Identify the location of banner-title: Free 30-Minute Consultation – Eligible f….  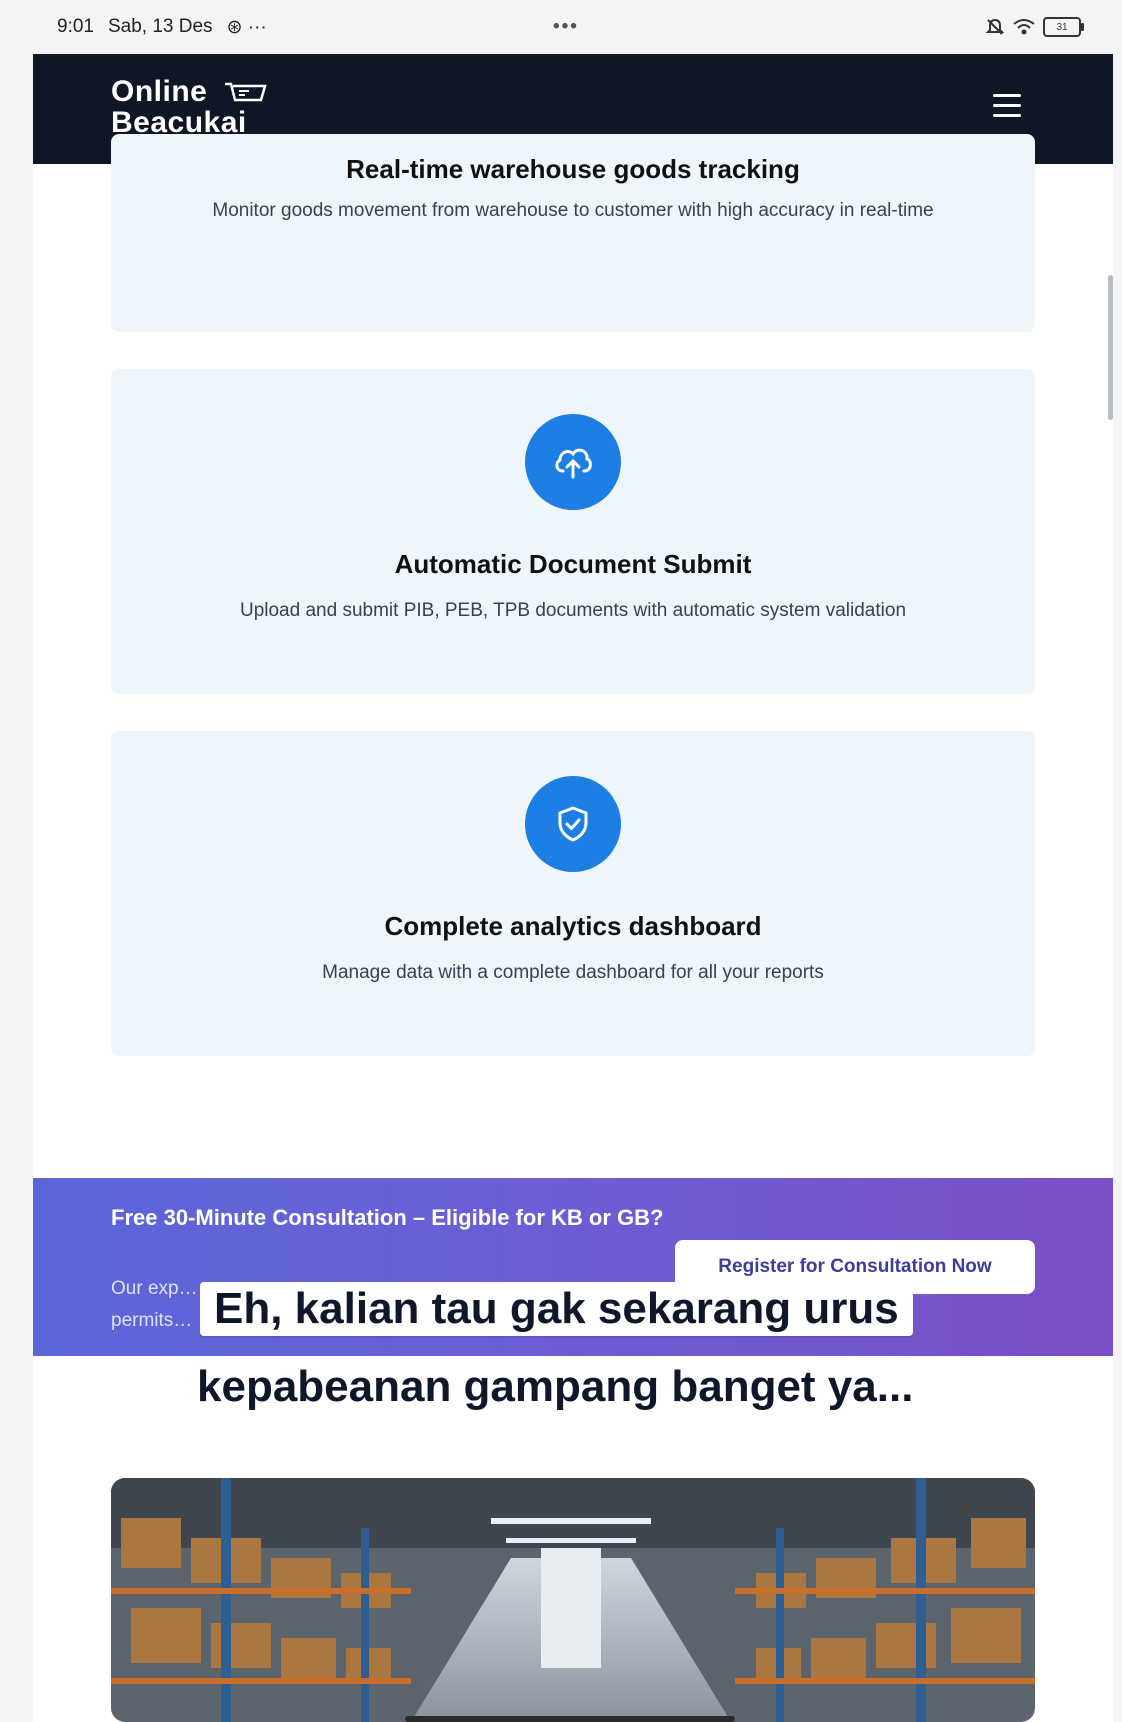
(387, 1217).